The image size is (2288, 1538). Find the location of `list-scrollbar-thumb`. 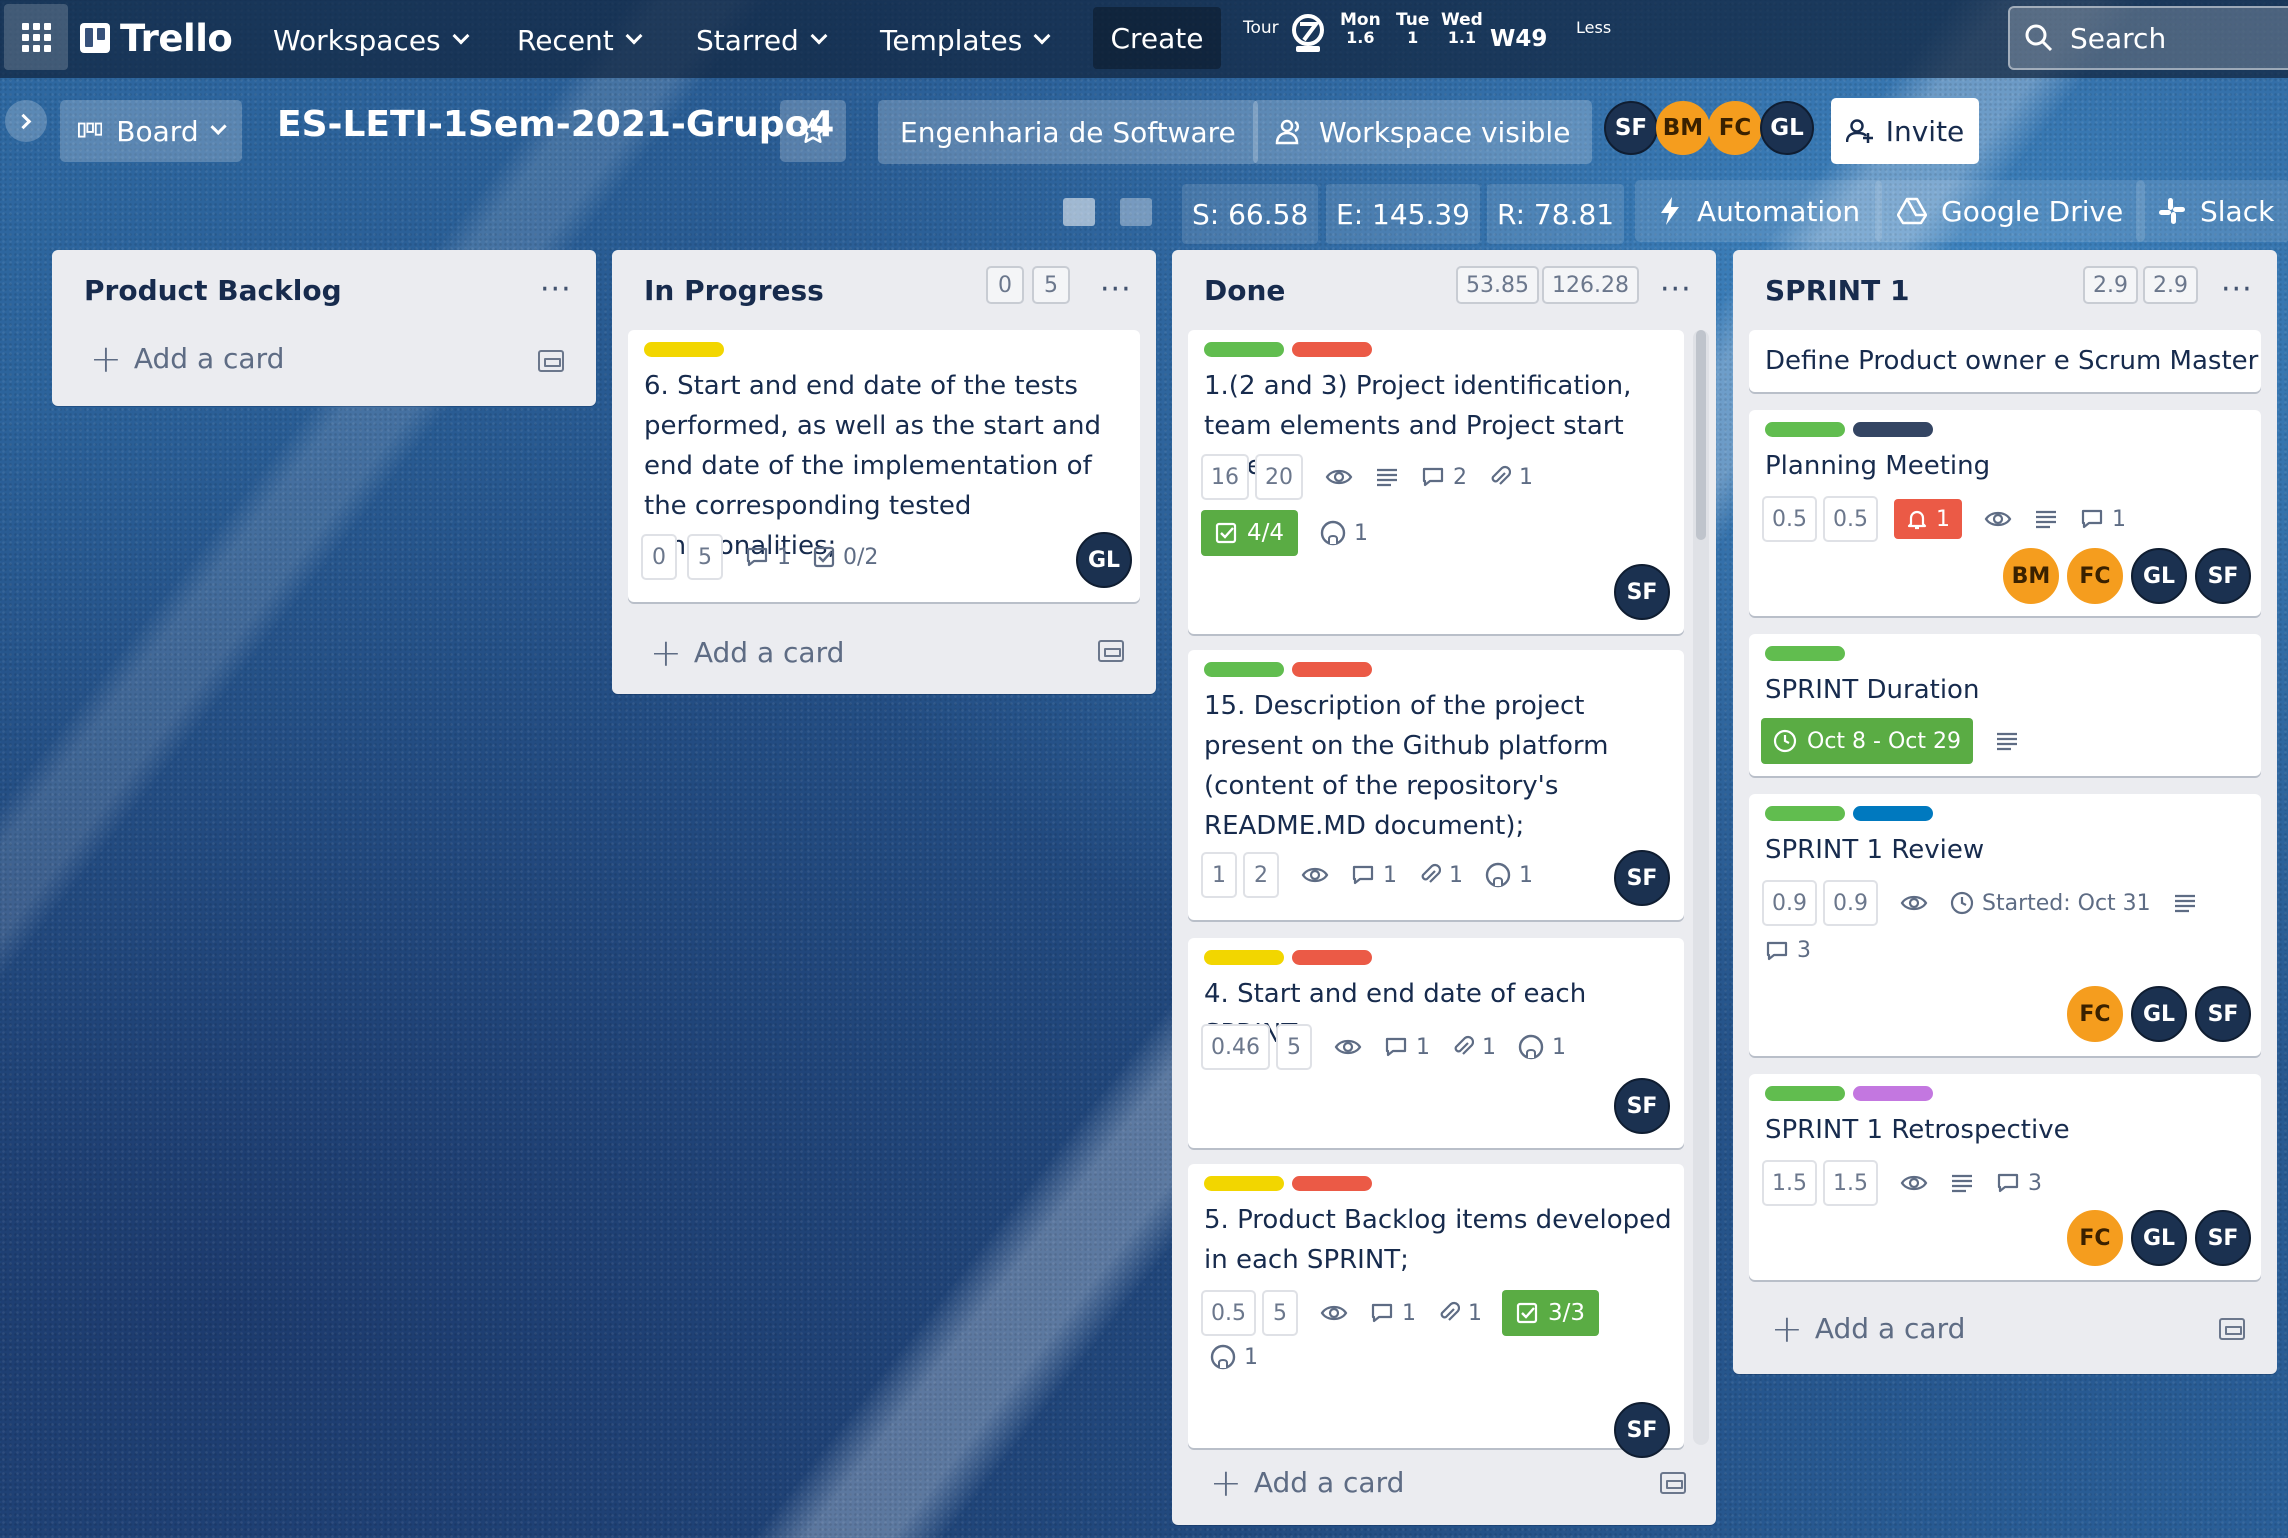

list-scrollbar-thumb is located at coordinates (1701, 435).